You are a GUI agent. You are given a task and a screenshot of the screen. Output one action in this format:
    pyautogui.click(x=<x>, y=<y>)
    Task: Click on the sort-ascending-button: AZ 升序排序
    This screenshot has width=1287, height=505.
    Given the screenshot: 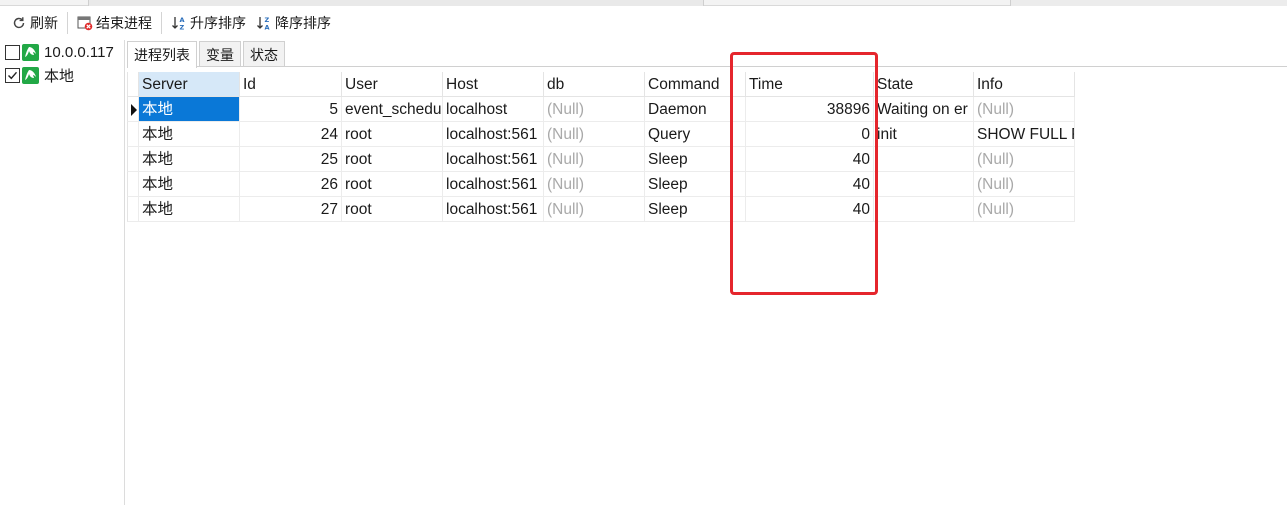 What is the action you would take?
    pyautogui.click(x=208, y=23)
    